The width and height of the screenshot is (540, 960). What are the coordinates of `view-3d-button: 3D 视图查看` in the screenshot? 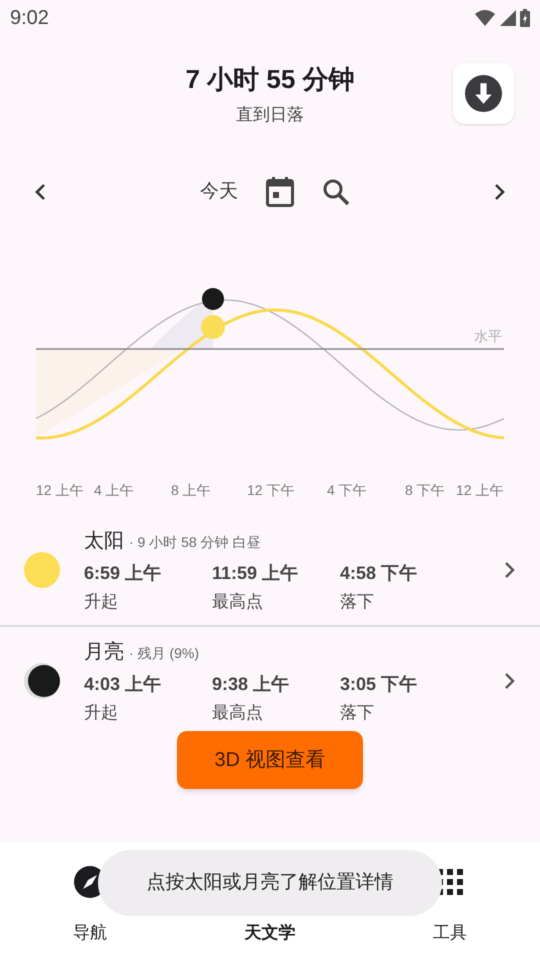 It's located at (270, 760).